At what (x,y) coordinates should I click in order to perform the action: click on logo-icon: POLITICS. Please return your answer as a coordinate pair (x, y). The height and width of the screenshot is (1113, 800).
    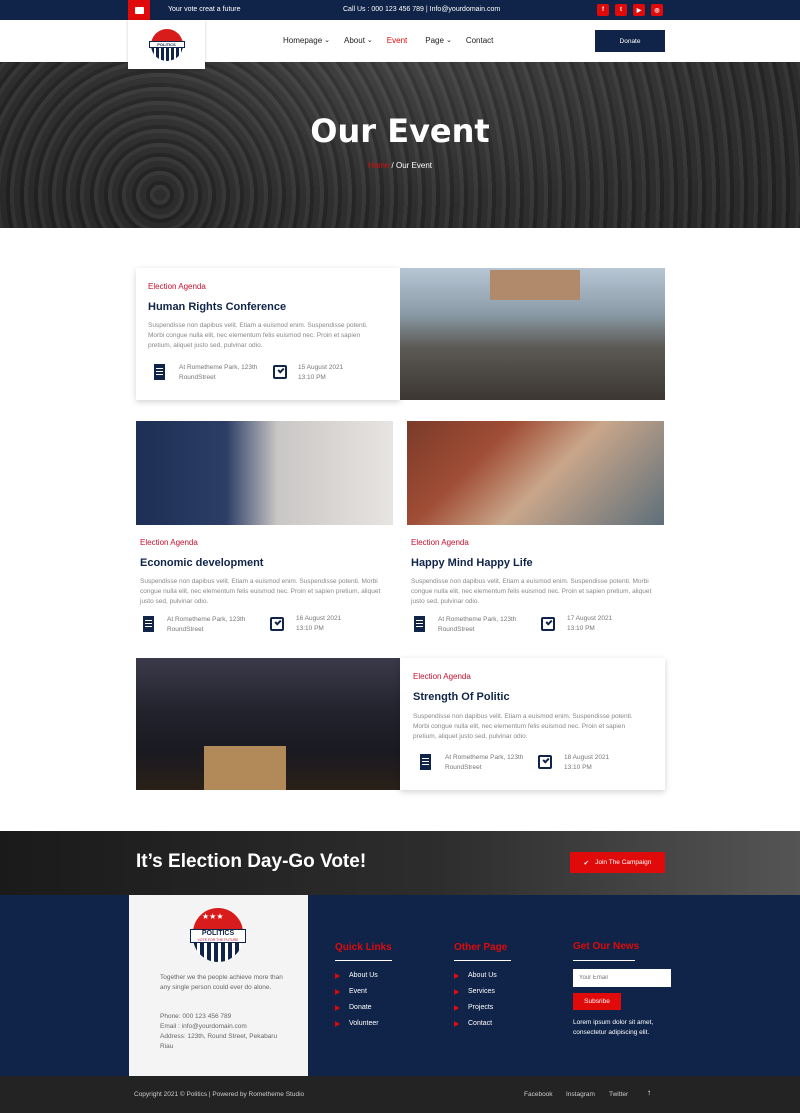
    Looking at the image, I should click on (166, 44).